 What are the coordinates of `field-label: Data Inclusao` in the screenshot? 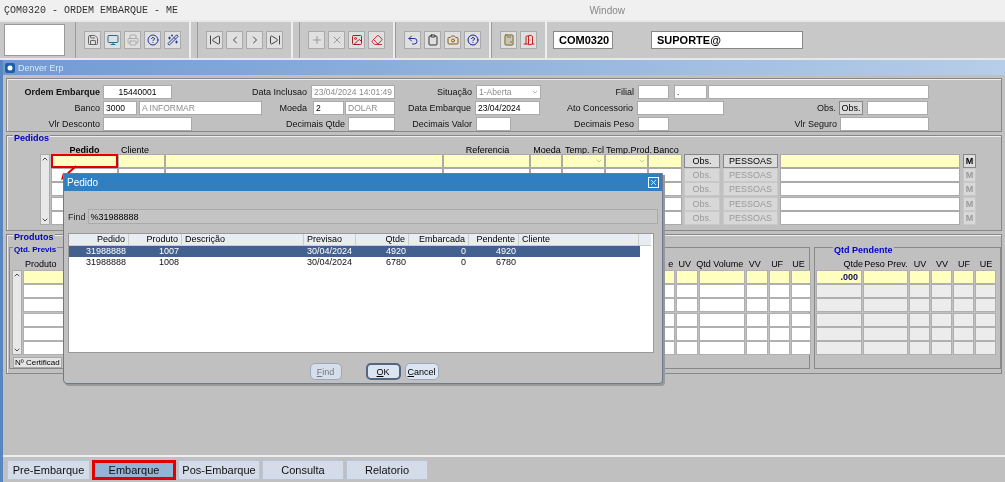 It's located at (278, 91).